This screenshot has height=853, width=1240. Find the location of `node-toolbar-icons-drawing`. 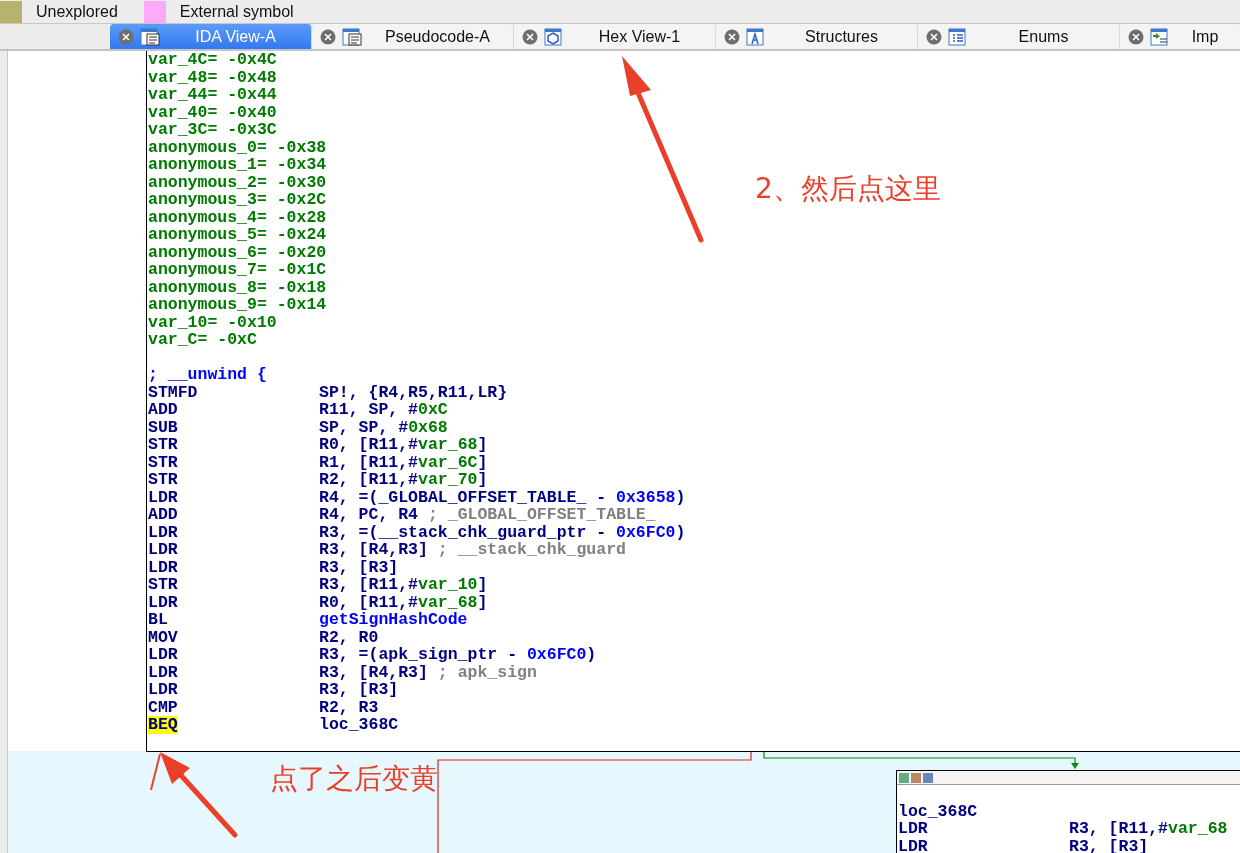

node-toolbar-icons-drawing is located at coordinates (916, 777).